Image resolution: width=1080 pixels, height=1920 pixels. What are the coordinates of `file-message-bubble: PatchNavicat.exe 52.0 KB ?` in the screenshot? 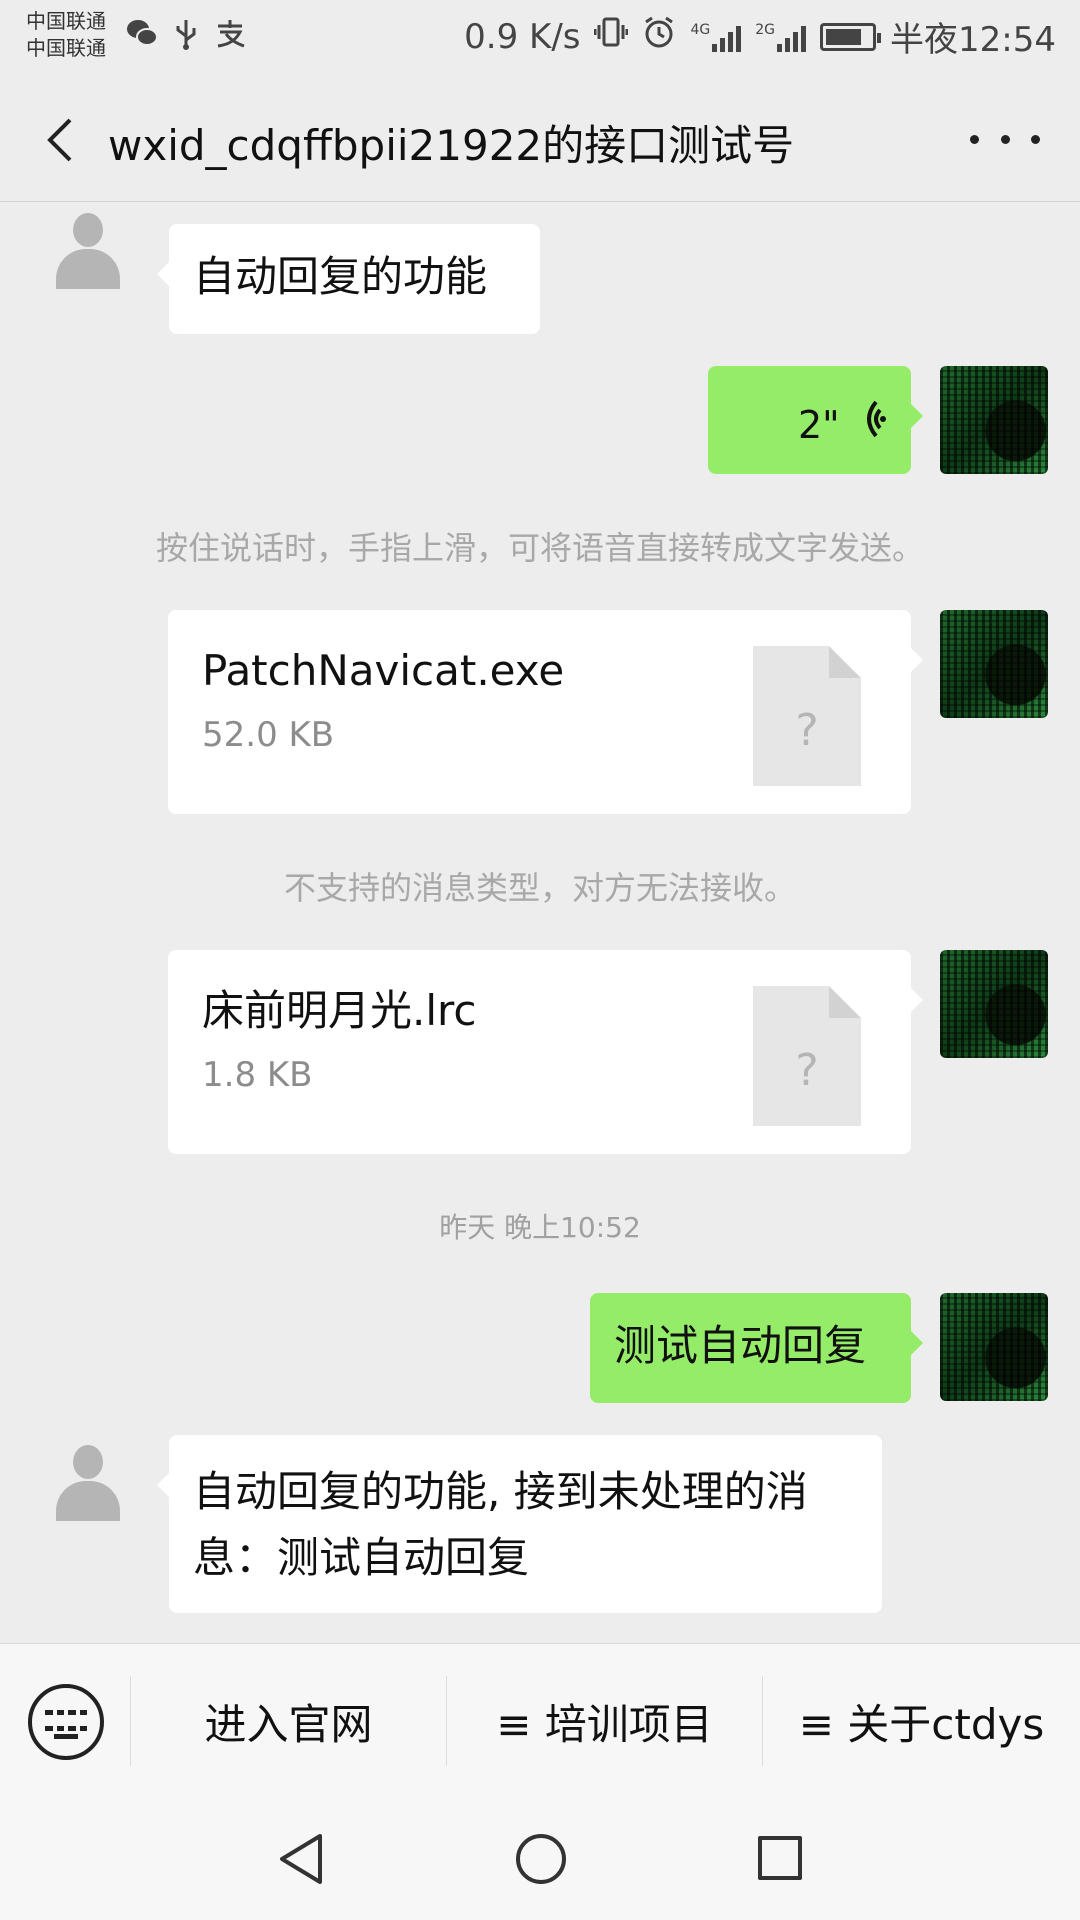 It's located at (545, 712).